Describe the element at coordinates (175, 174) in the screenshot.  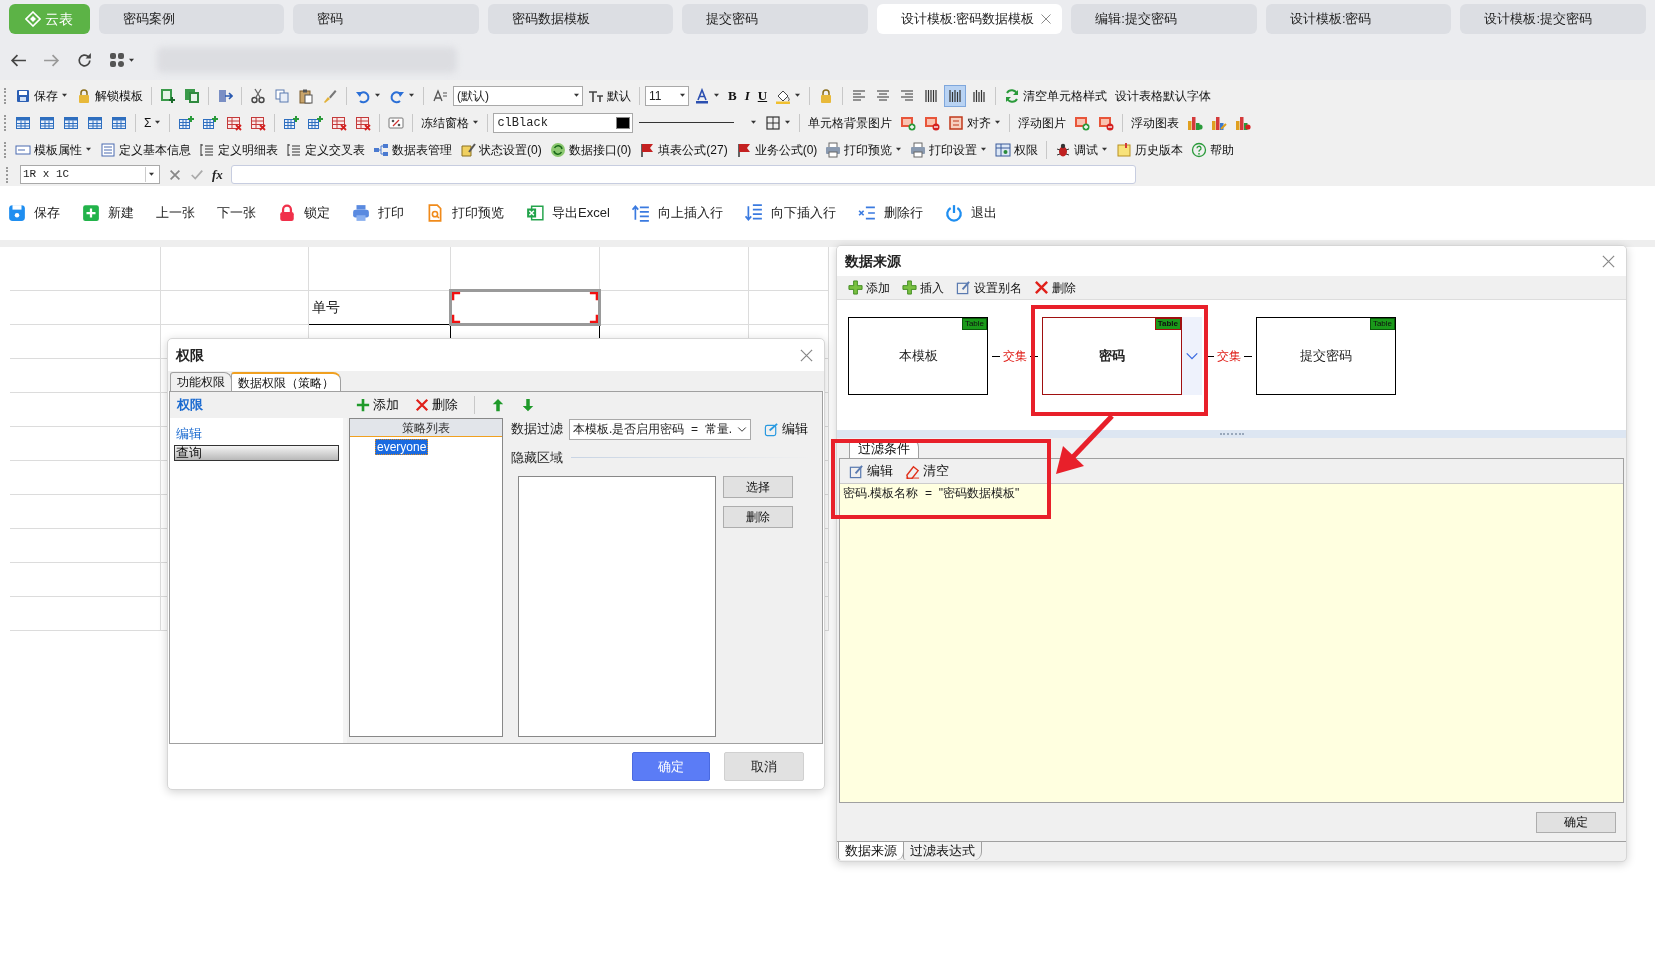
I see `cancel-button` at that location.